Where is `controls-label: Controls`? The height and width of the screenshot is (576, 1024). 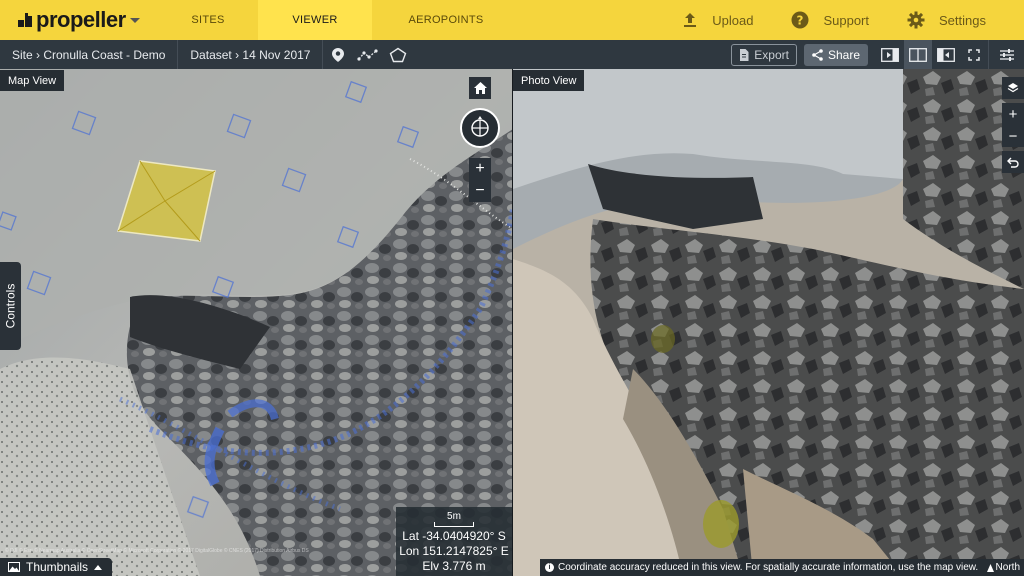 controls-label: Controls is located at coordinates (10, 306).